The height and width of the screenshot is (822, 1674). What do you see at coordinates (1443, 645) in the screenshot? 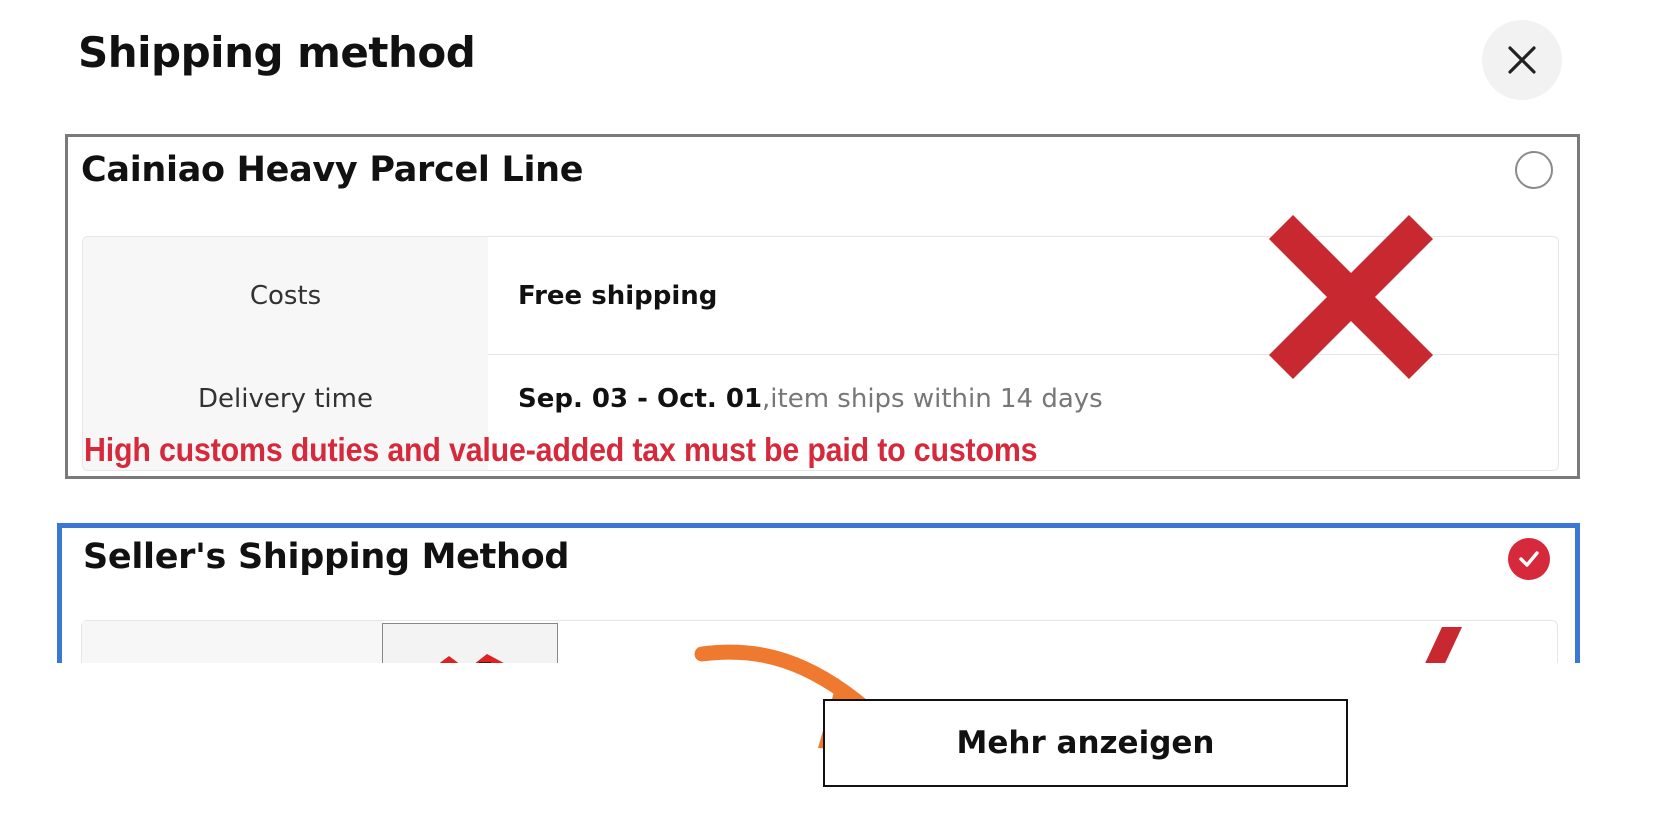
I see `red-slash-annotation` at bounding box center [1443, 645].